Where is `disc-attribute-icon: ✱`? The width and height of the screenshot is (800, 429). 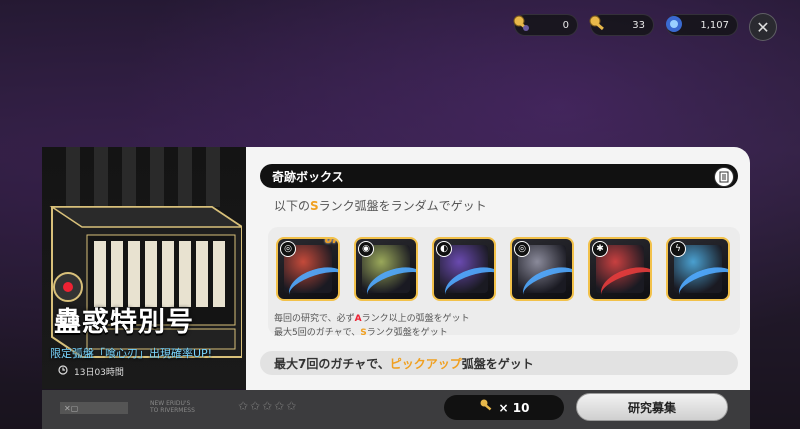 disc-attribute-icon: ✱ is located at coordinates (600, 249).